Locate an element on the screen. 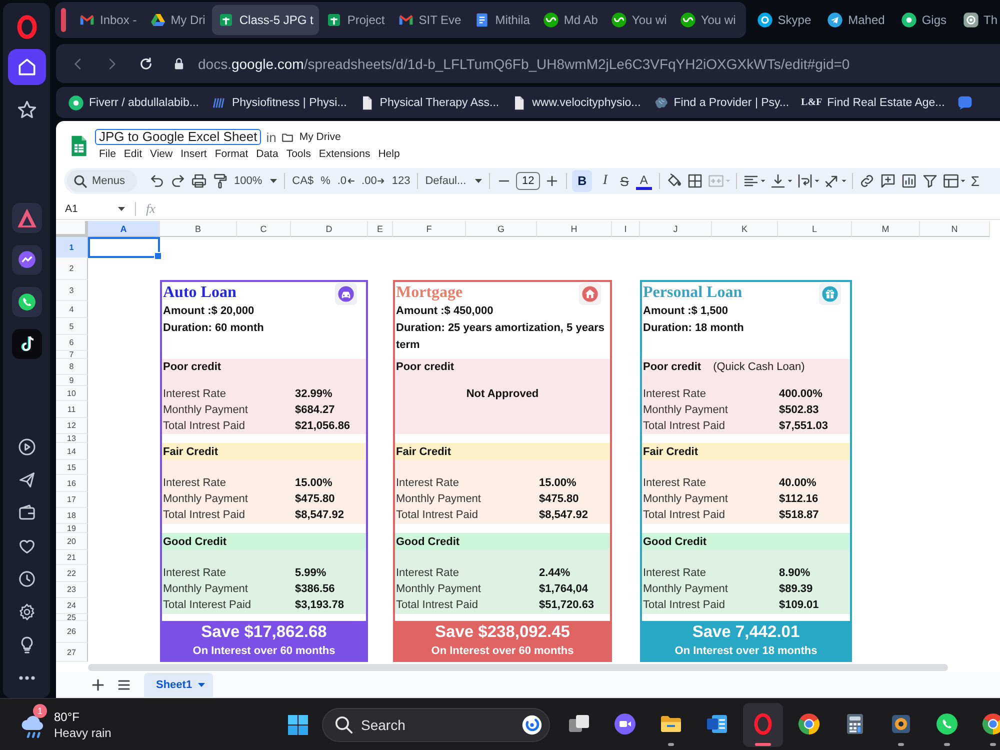  browser-tab: Skype is located at coordinates (784, 20).